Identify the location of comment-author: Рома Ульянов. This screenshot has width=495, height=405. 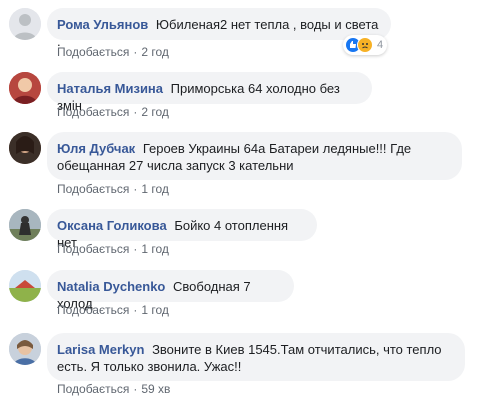
(102, 24).